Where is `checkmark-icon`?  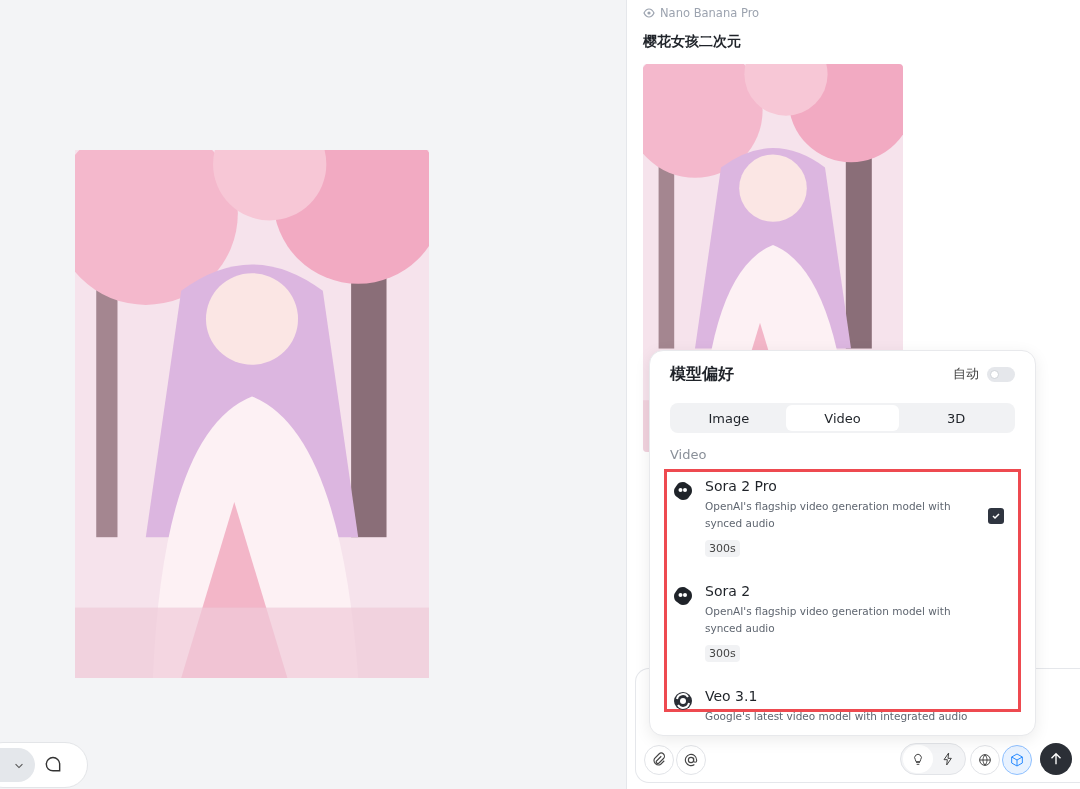 checkmark-icon is located at coordinates (996, 515).